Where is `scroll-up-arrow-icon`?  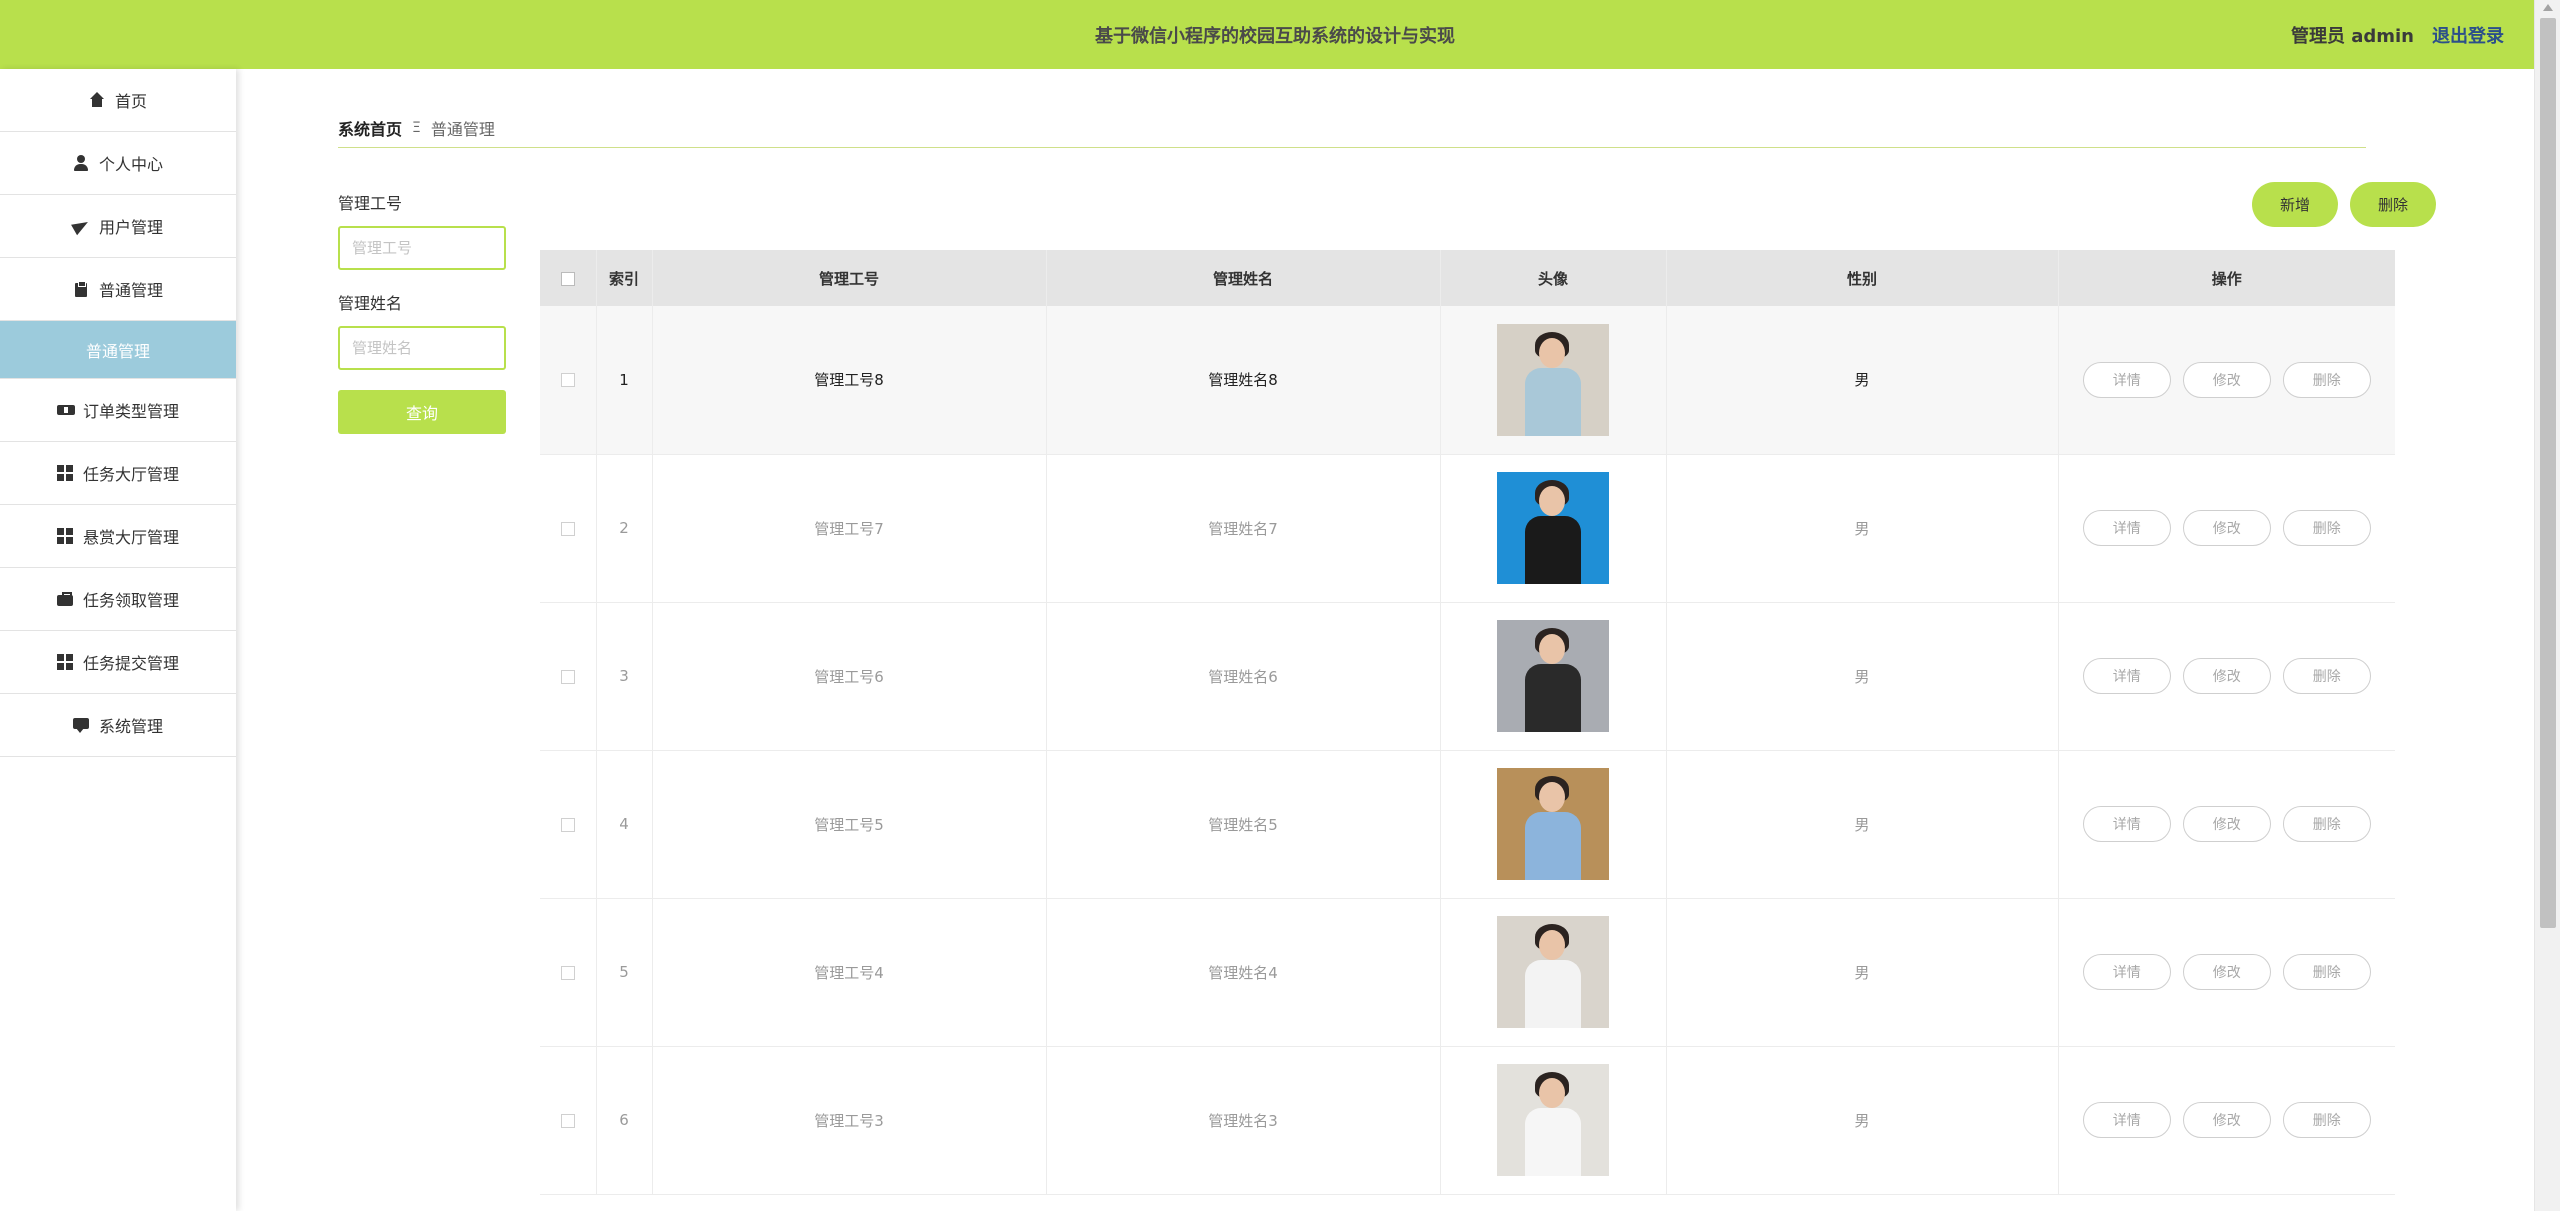
scroll-up-arrow-icon is located at coordinates (2548, 7).